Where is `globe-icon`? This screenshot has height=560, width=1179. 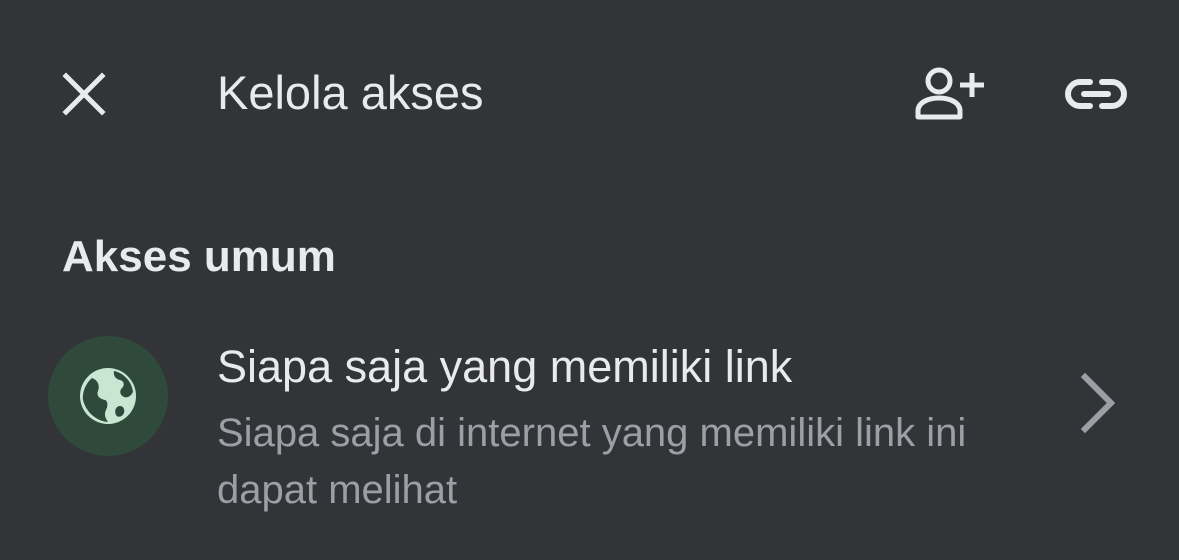 globe-icon is located at coordinates (108, 396).